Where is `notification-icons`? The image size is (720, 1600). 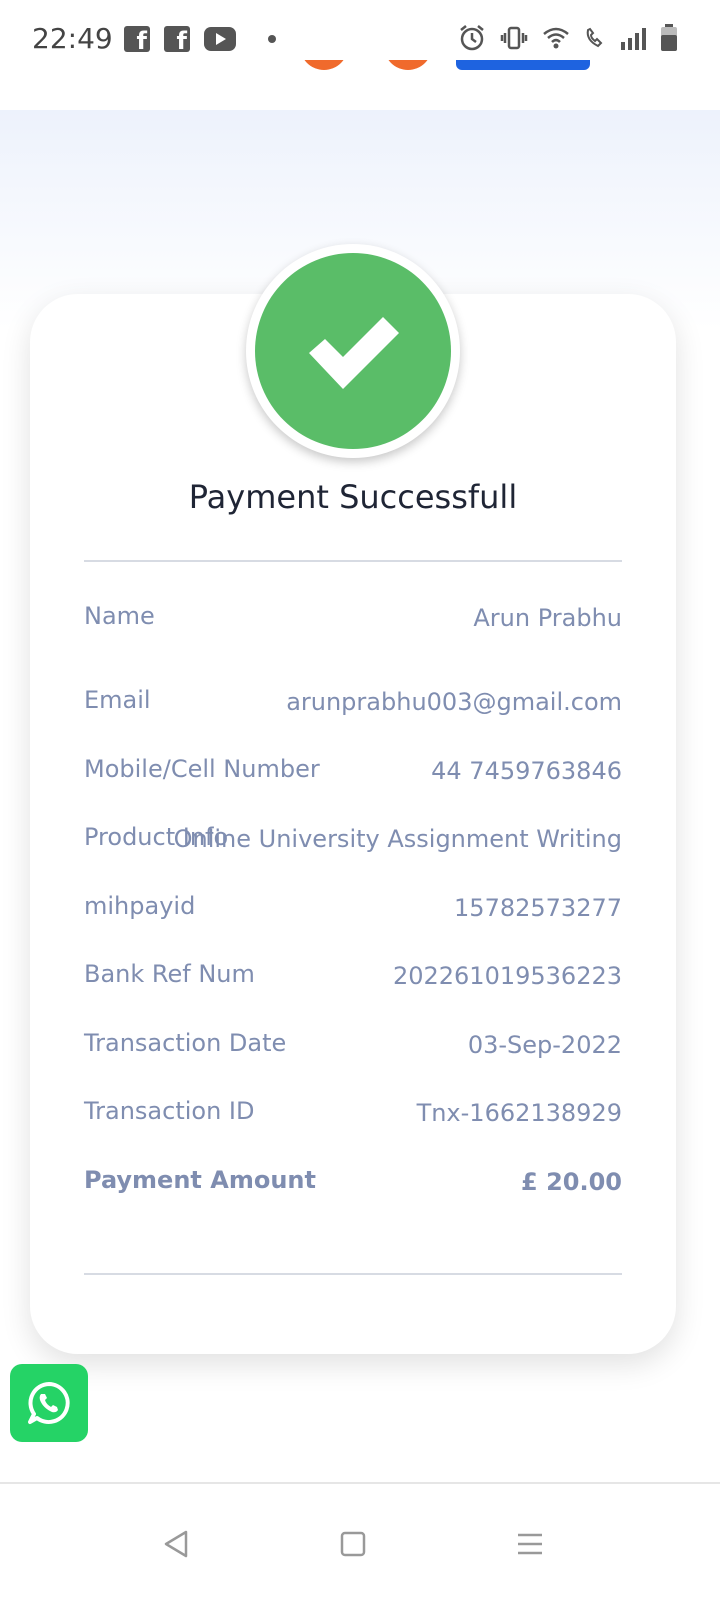
notification-icons is located at coordinates (200, 40).